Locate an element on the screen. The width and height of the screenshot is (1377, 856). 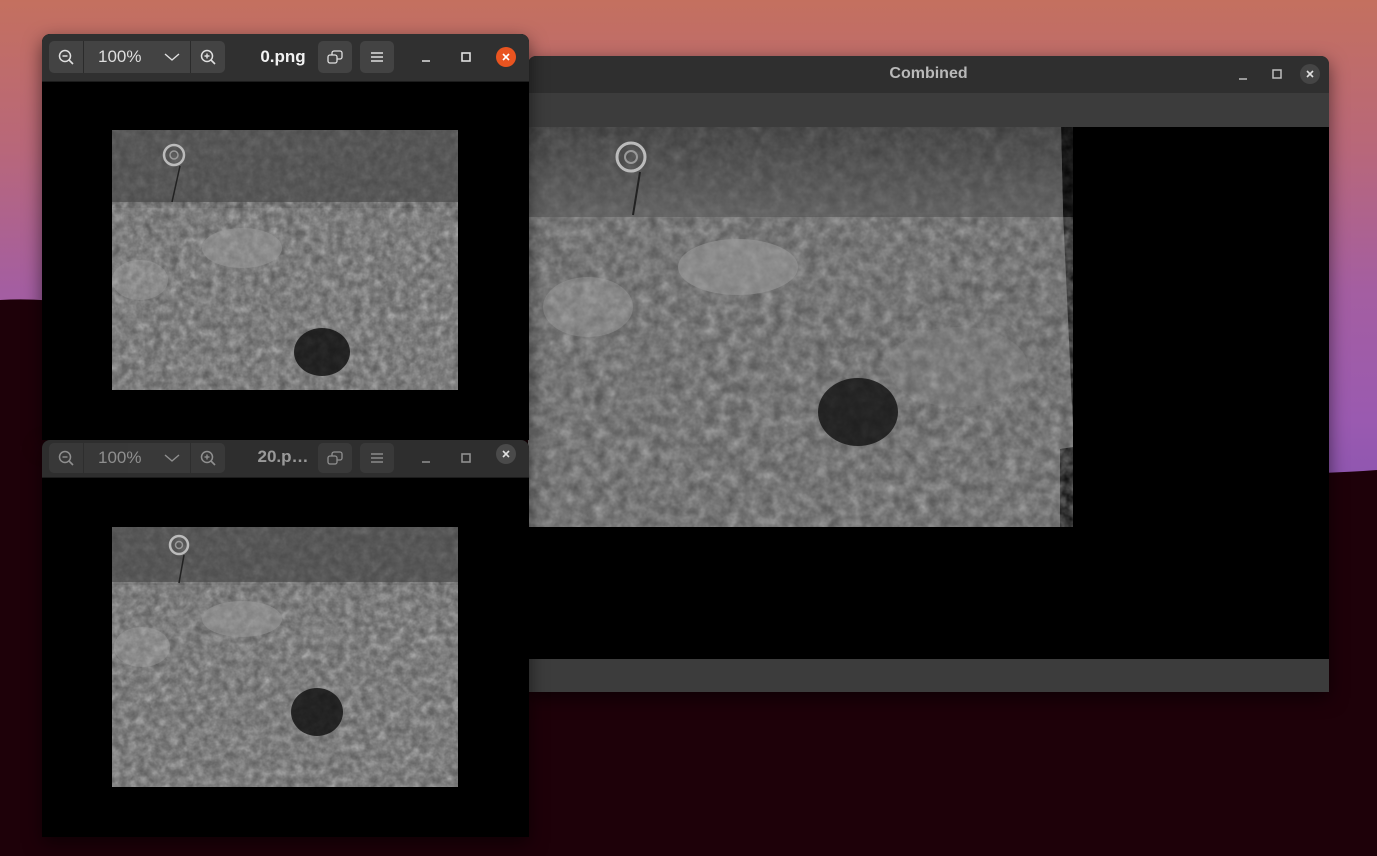
image-20-content is located at coordinates (285, 657).